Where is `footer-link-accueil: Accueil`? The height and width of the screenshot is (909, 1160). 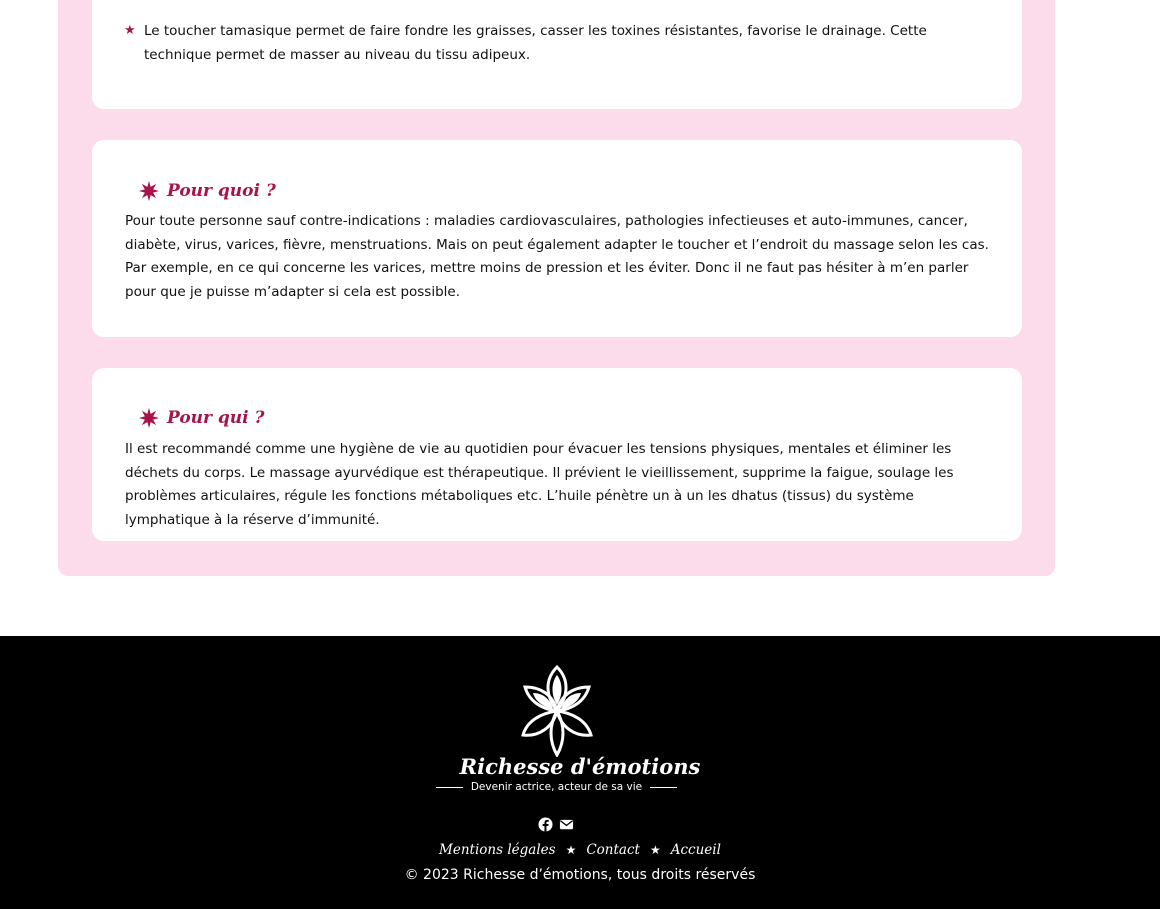 footer-link-accueil: Accueil is located at coordinates (696, 850).